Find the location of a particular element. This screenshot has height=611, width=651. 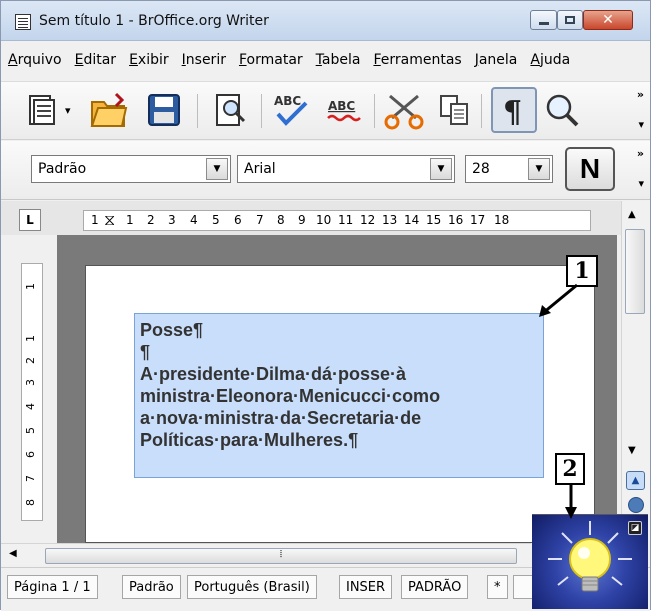

vertical-scrollbar: ▲ ▼ ▲ is located at coordinates (635, 371).